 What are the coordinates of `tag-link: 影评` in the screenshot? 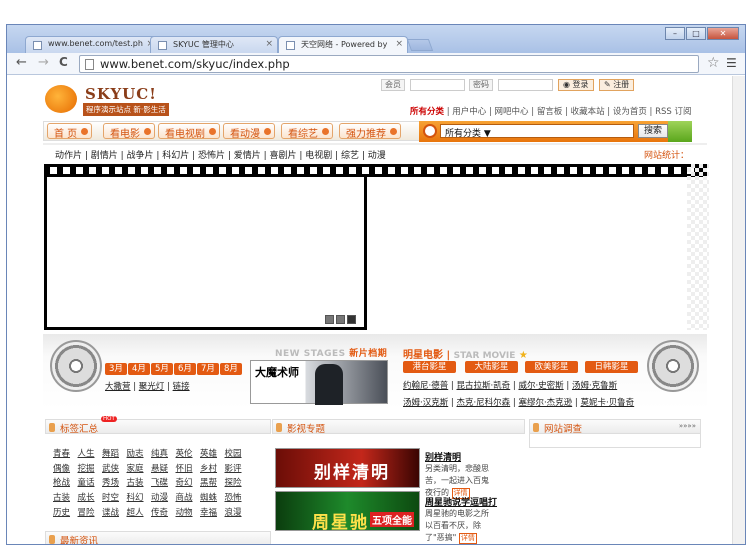 It's located at (237, 468).